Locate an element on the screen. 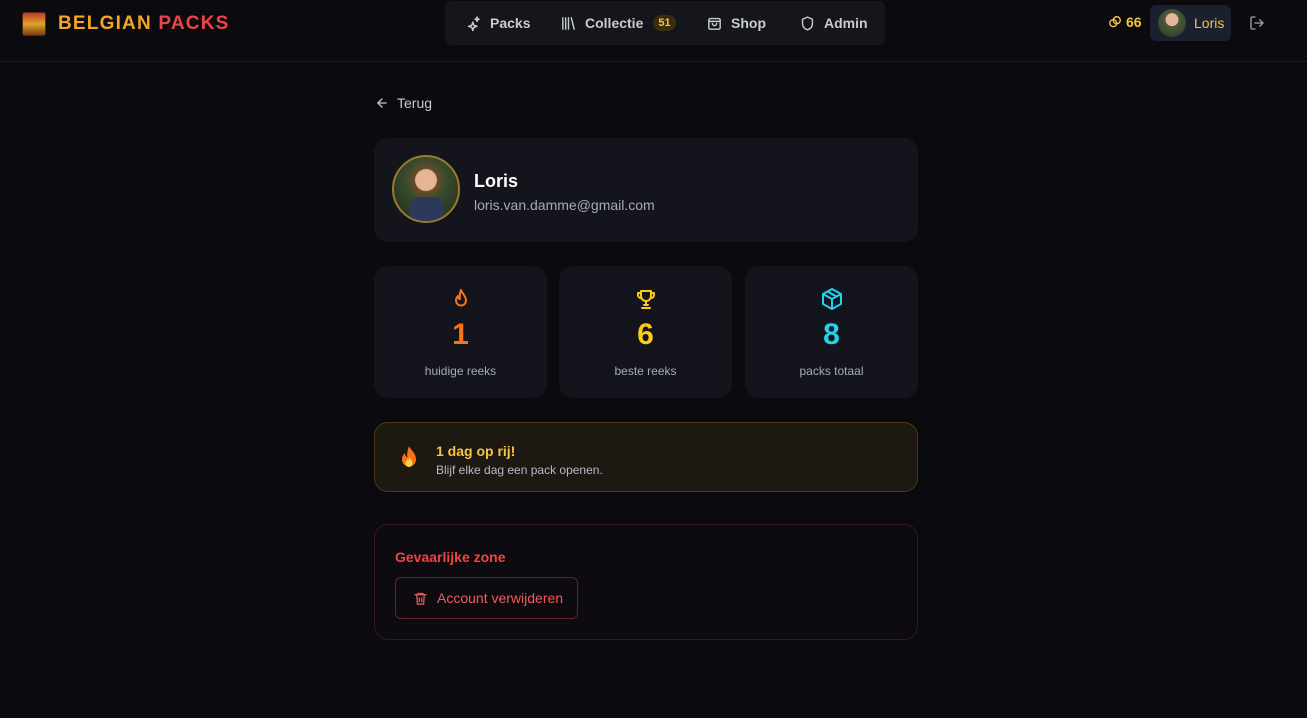 The image size is (1307, 718). nav-collectie: Collectie 51 is located at coordinates (618, 23).